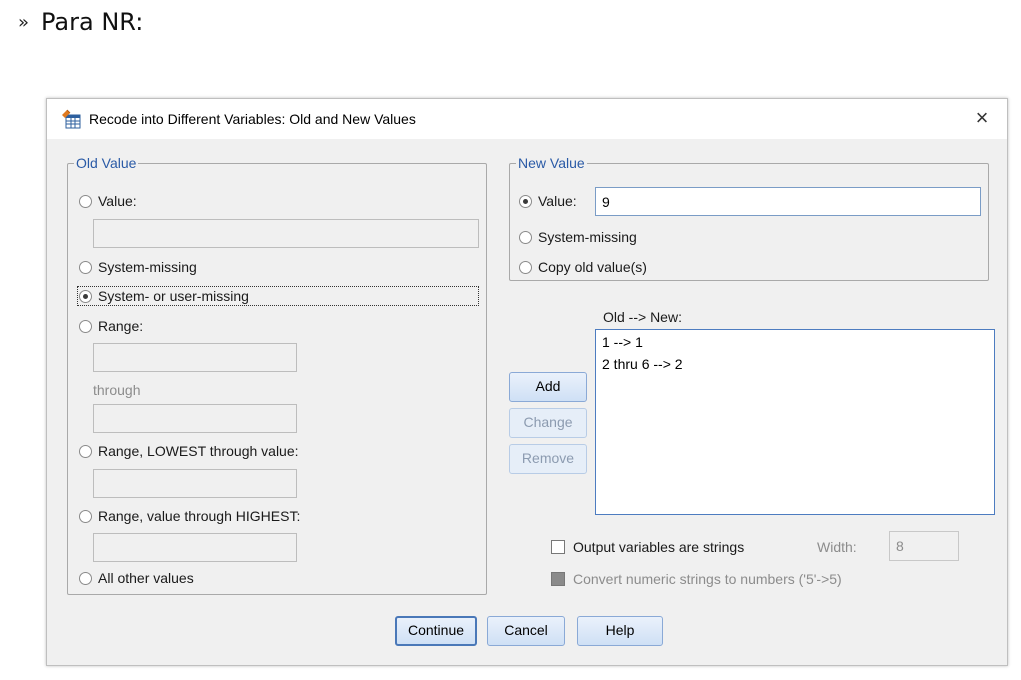 This screenshot has height=680, width=1021. I want to click on range-lowest-label: Range, LOWEST through value:, so click(198, 451).